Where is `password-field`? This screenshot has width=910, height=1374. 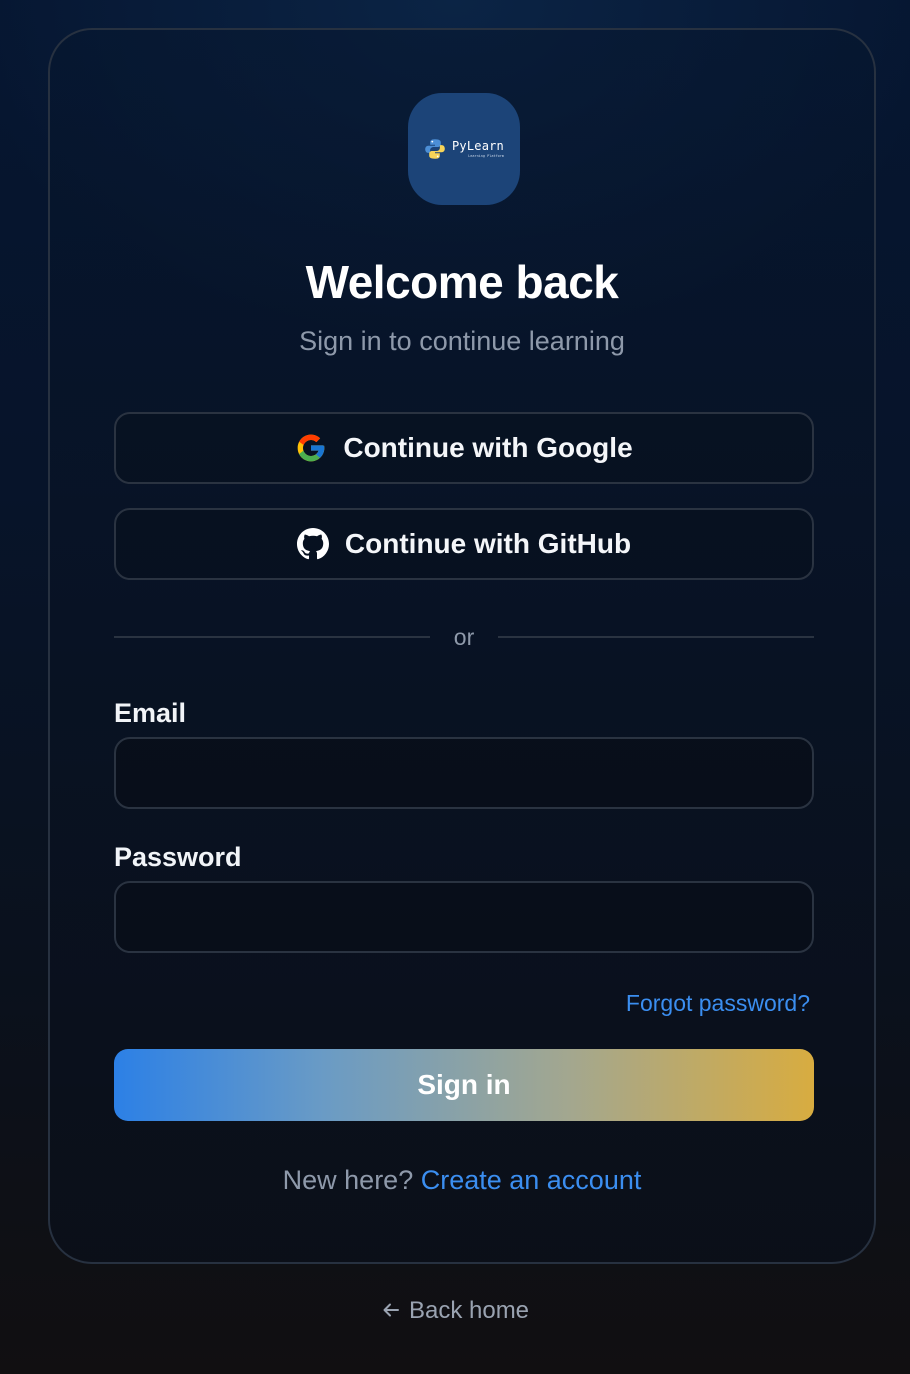 password-field is located at coordinates (464, 917).